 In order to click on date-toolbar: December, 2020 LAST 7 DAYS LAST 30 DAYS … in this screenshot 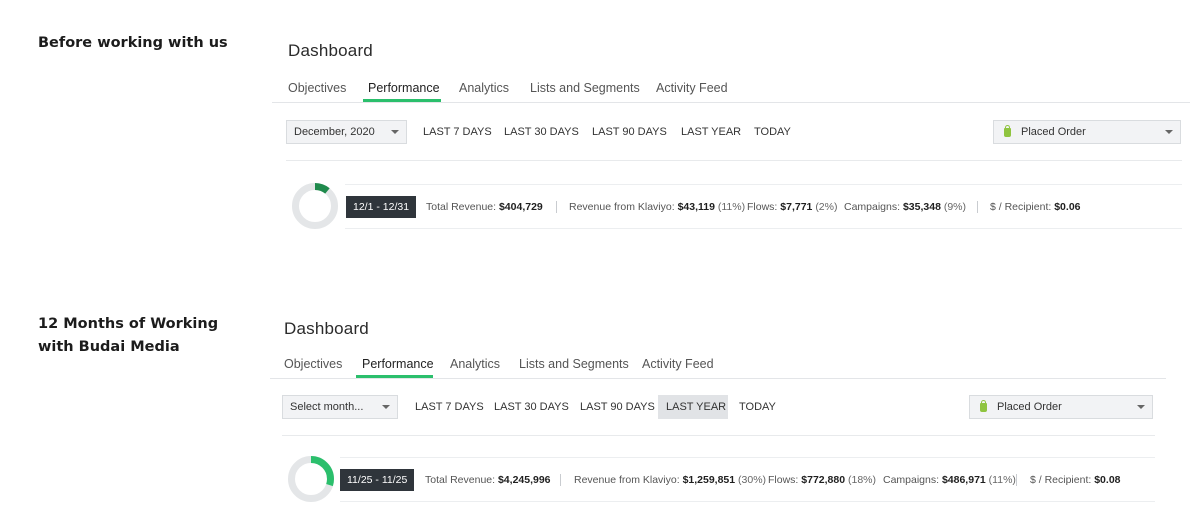, I will do `click(595, 132)`.